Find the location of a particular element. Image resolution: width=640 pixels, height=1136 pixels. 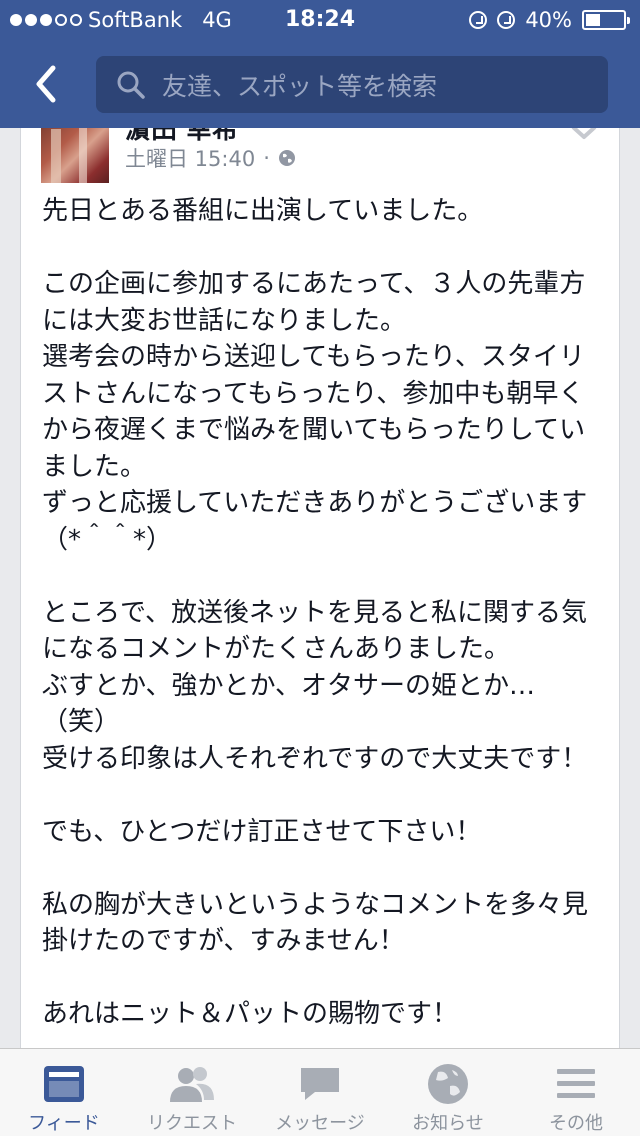

author-avatar is located at coordinates (75, 155).